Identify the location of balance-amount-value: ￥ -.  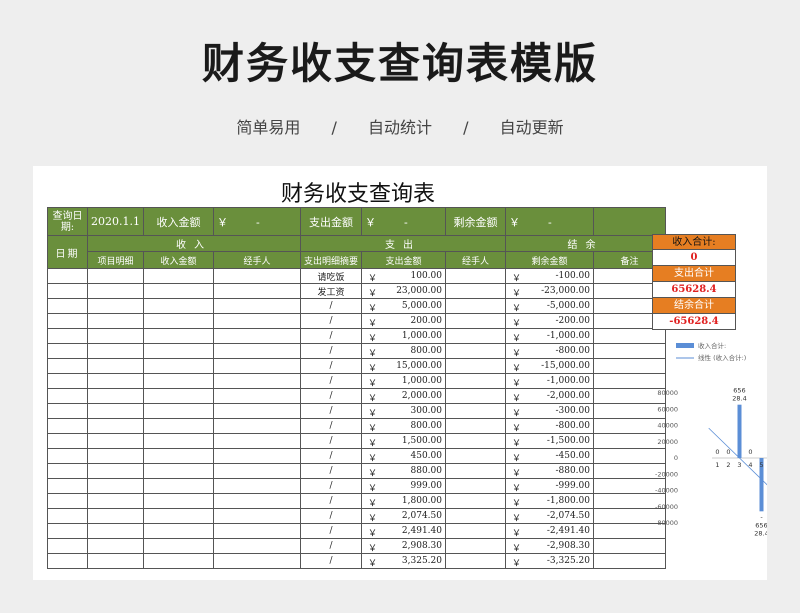
(549, 221).